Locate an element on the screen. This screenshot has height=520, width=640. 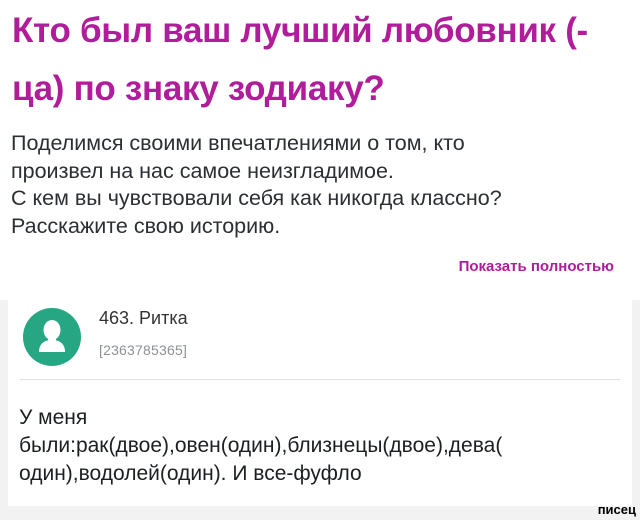
show-more-link: Показать полностью is located at coordinates (536, 266).